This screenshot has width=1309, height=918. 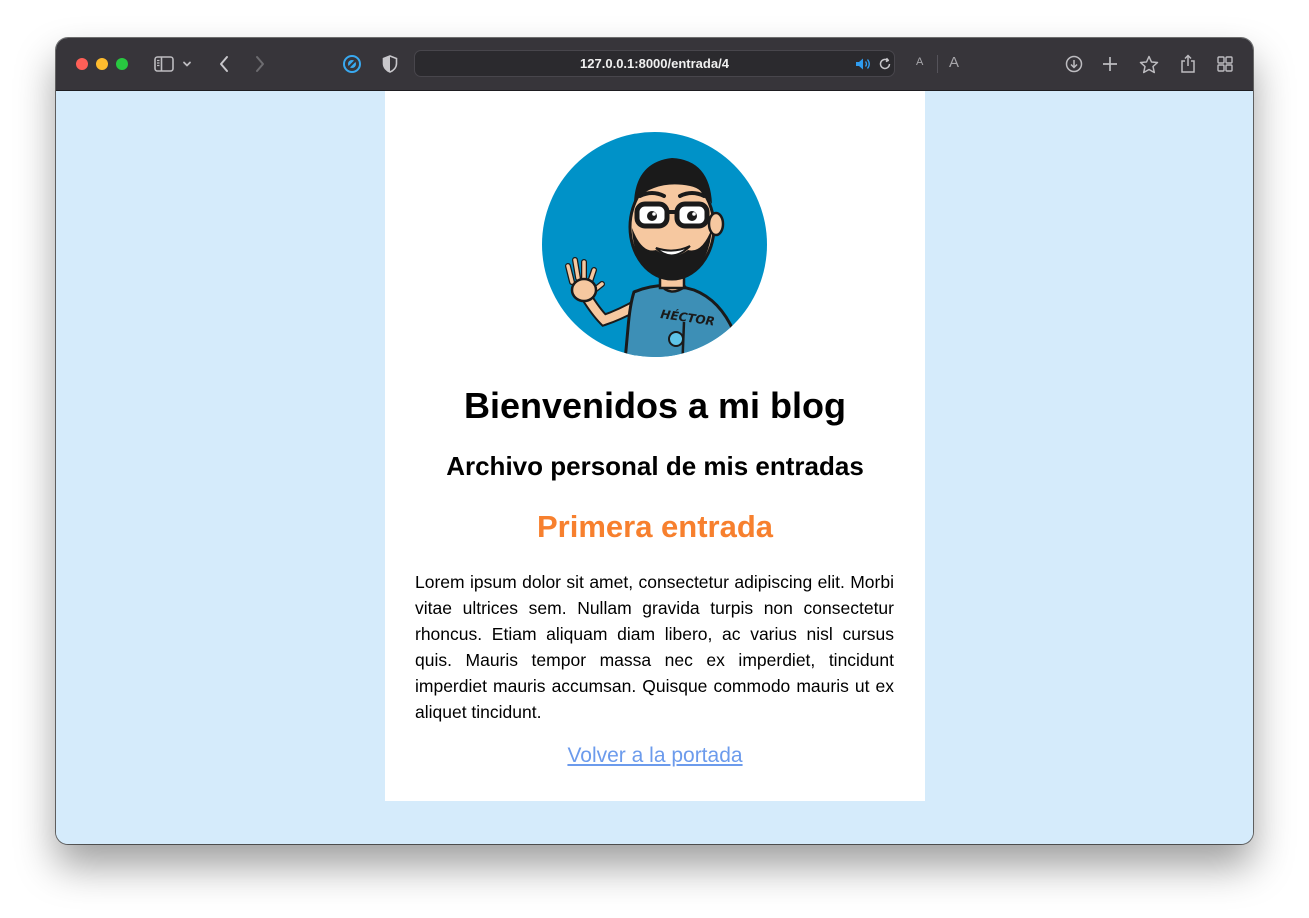 I want to click on minimize-window-button, so click(x=102, y=64).